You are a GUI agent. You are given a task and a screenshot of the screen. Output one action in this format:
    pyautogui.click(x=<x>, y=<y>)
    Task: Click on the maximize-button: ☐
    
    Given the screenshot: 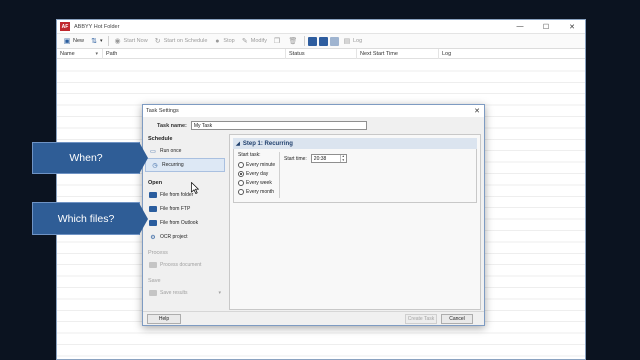 What is the action you would take?
    pyautogui.click(x=546, y=27)
    